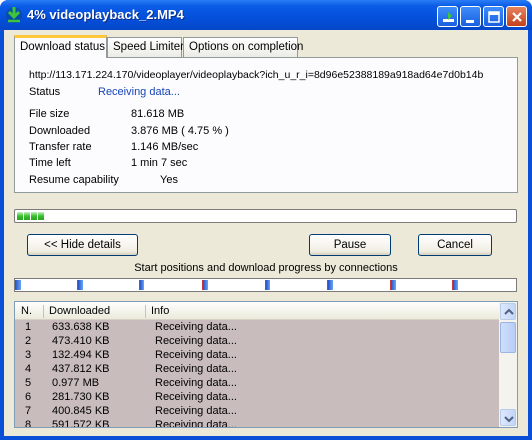  I want to click on vertical-scrollbar, so click(508, 364).